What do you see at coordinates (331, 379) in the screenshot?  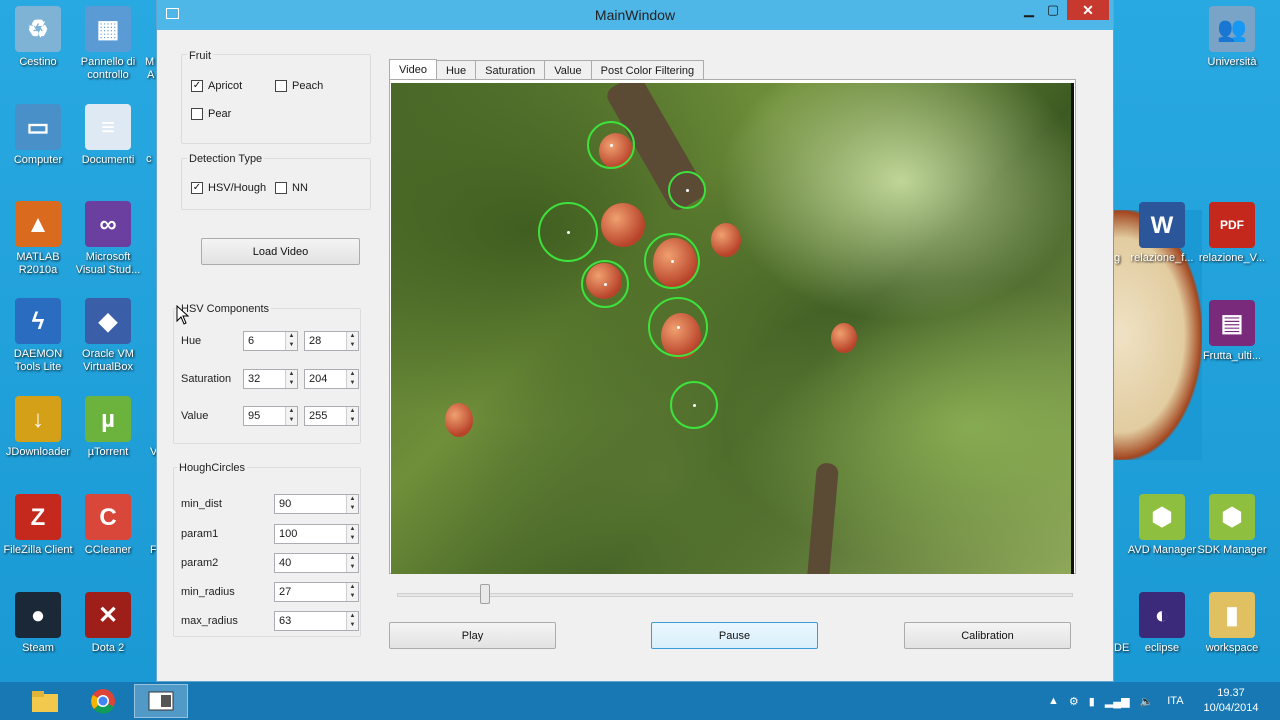 I see `hsv-max-spinbox: 204 ▲ ▼` at bounding box center [331, 379].